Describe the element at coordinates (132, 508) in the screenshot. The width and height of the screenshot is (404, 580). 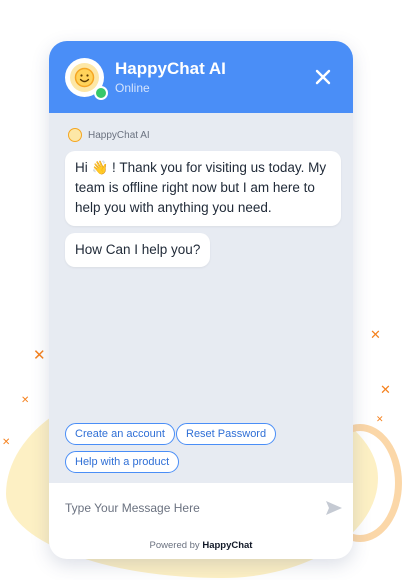
I see `message-input: Type Your Message Here` at that location.